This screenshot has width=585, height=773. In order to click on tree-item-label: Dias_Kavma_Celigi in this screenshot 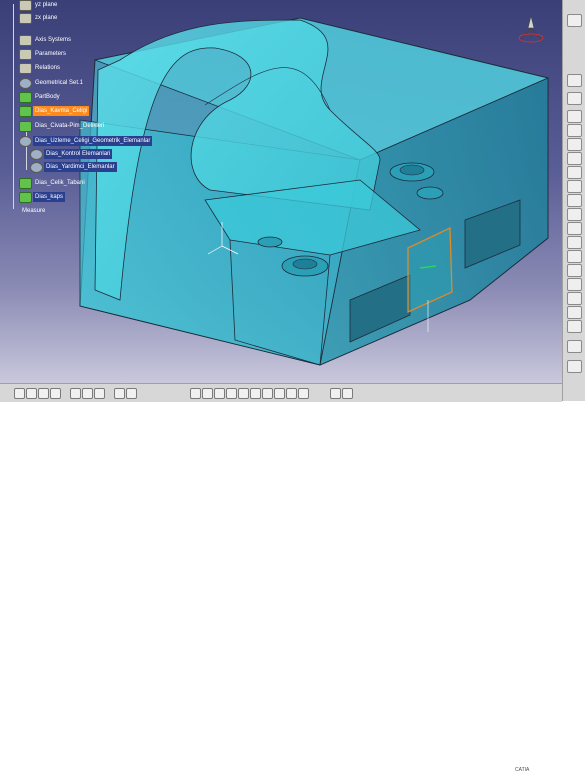, I will do `click(61, 111)`.